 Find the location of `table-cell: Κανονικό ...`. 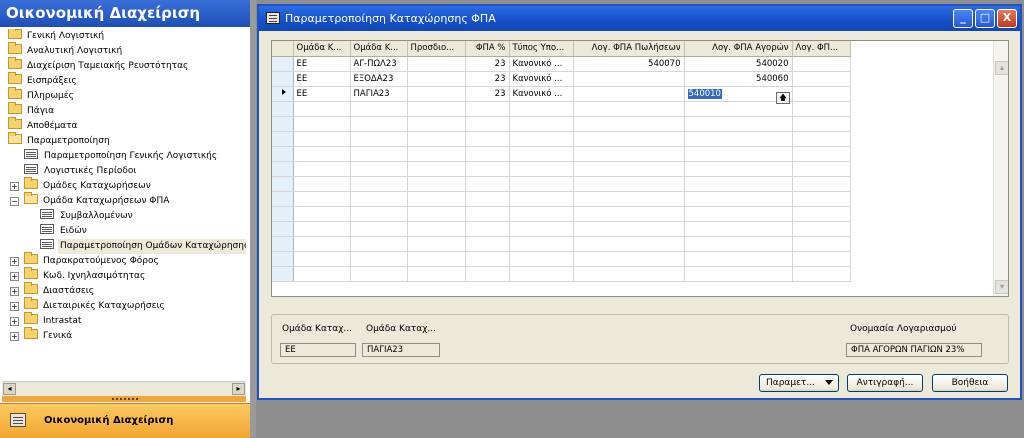

table-cell: Κανονικό ... is located at coordinates (541, 94).